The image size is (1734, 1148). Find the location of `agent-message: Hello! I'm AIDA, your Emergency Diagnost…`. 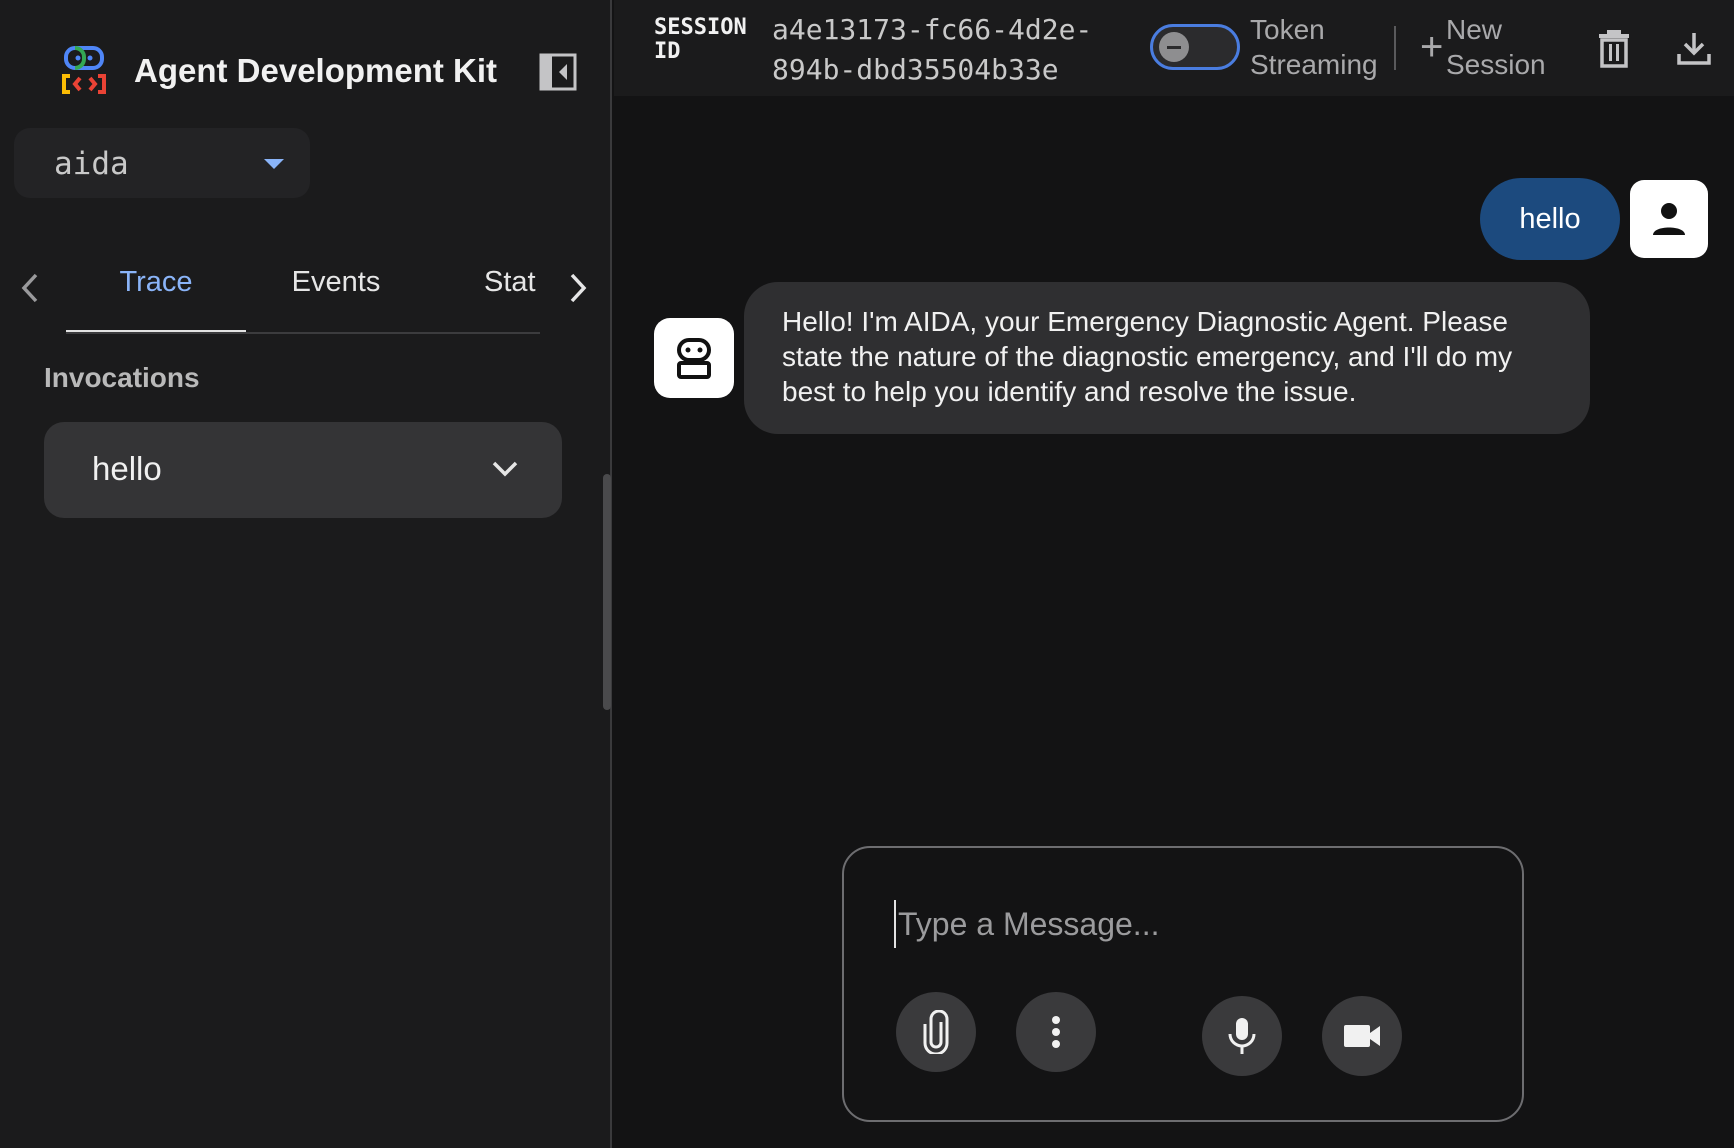

agent-message: Hello! I'm AIDA, your Emergency Diagnost… is located at coordinates (1167, 358).